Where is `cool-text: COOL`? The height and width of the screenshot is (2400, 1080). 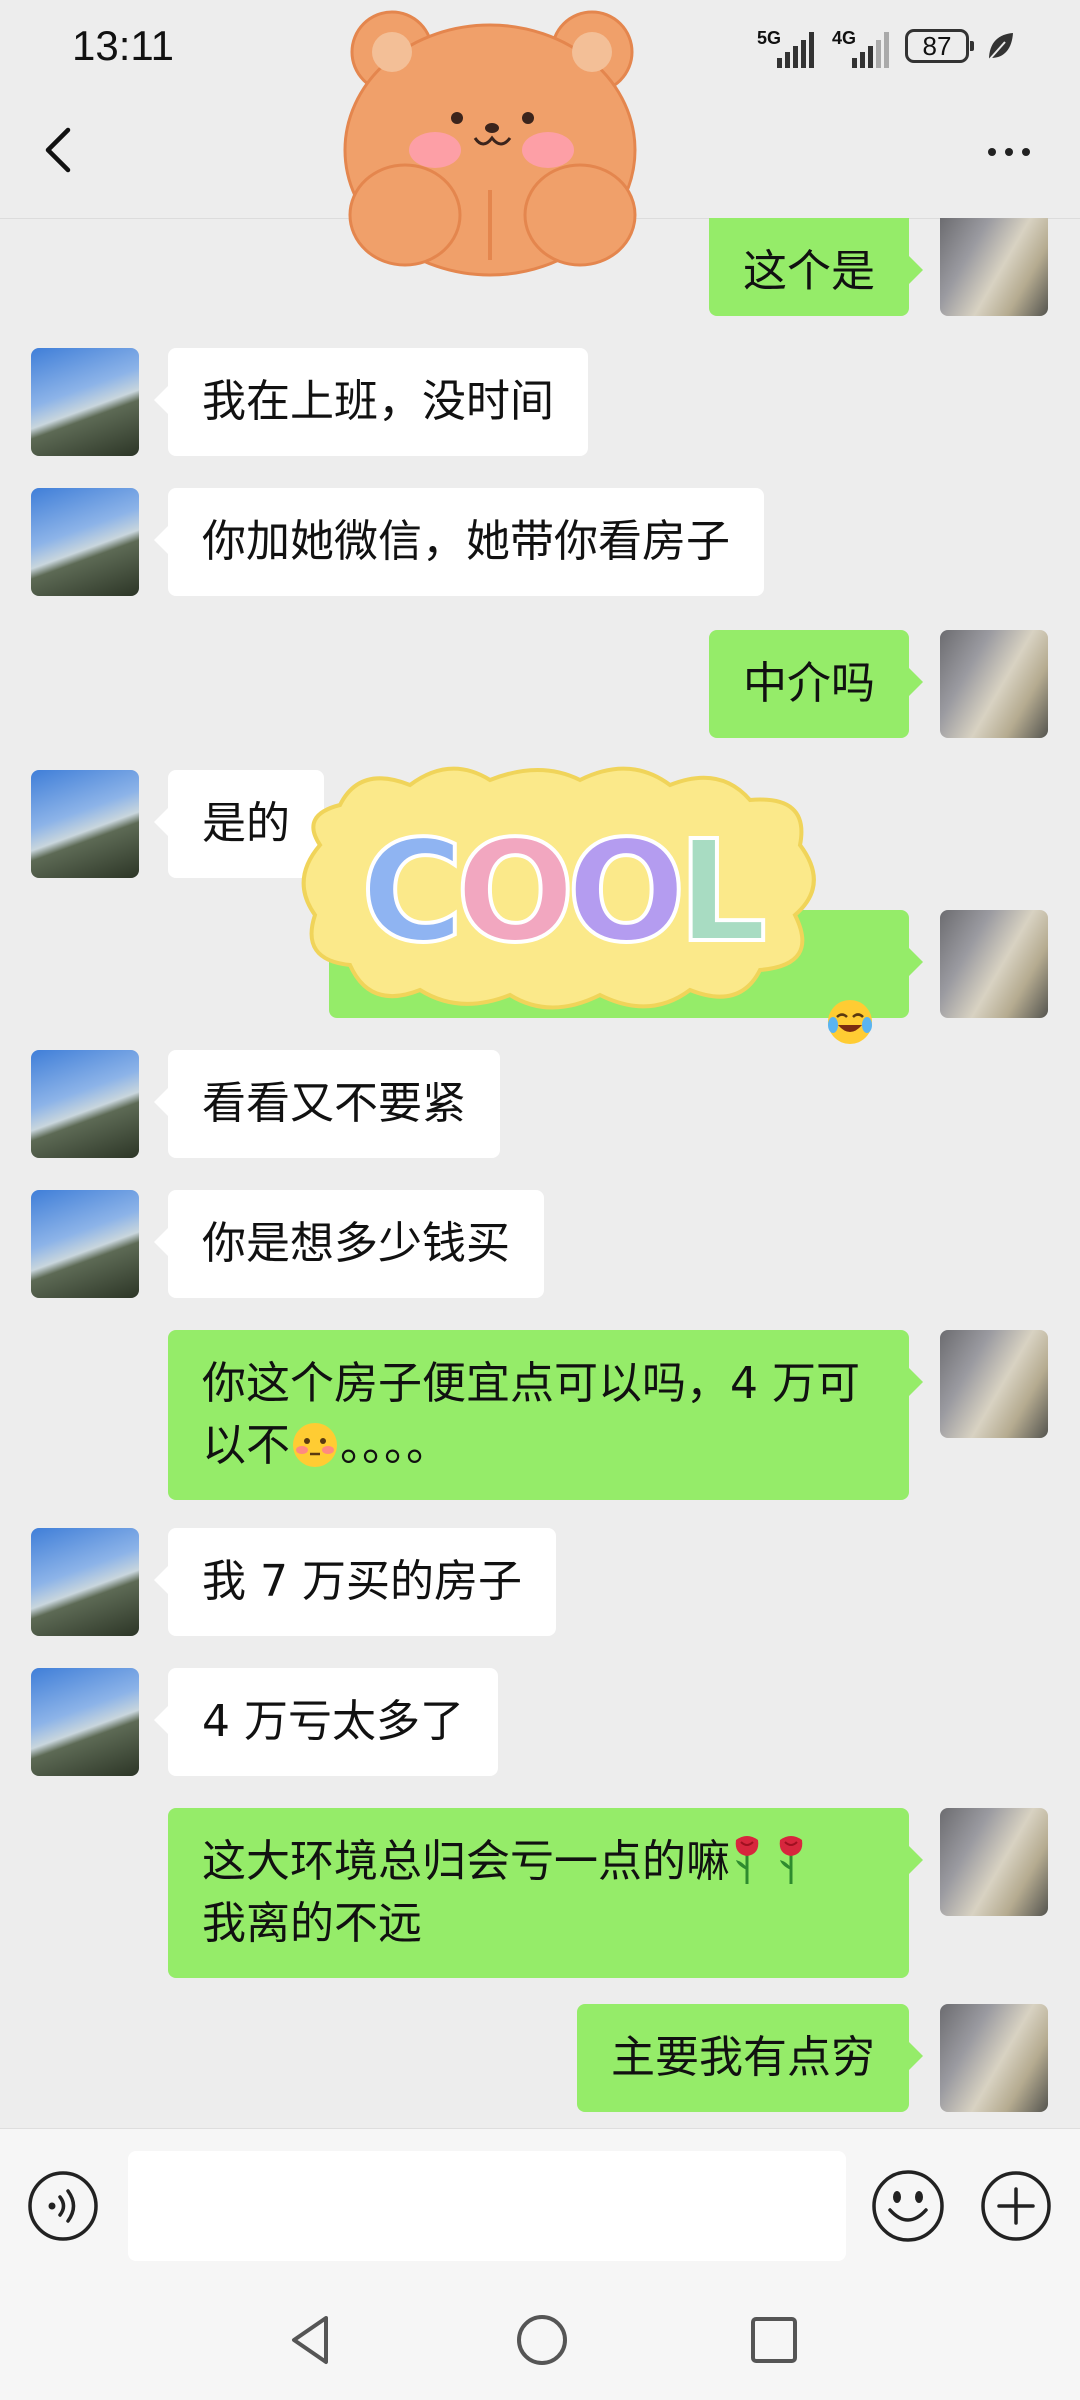
cool-text: COOL is located at coordinates (562, 892).